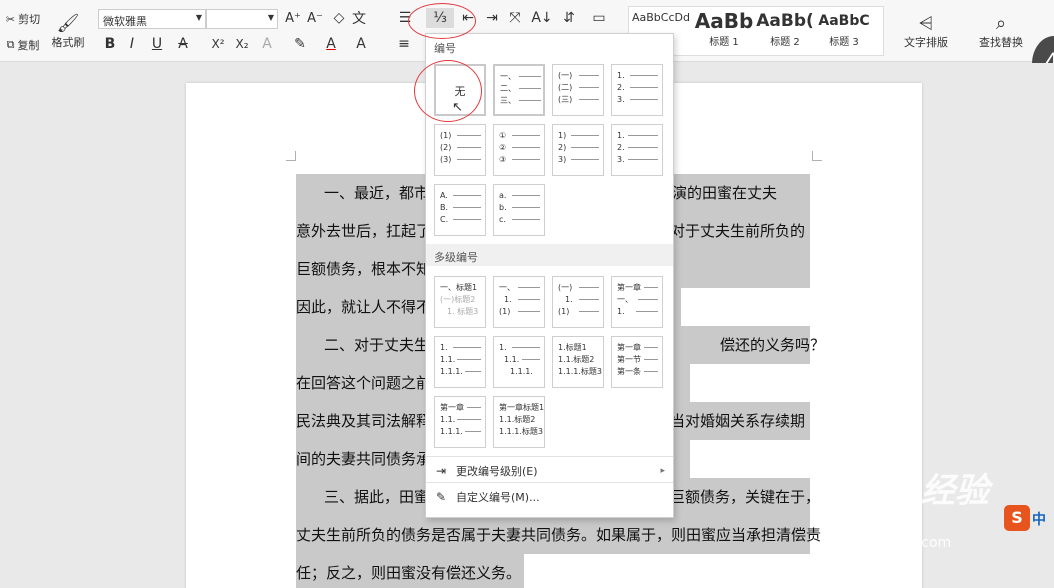 The width and height of the screenshot is (1054, 588). What do you see at coordinates (68, 23) in the screenshot?
I see `brush-icon: 🖌` at bounding box center [68, 23].